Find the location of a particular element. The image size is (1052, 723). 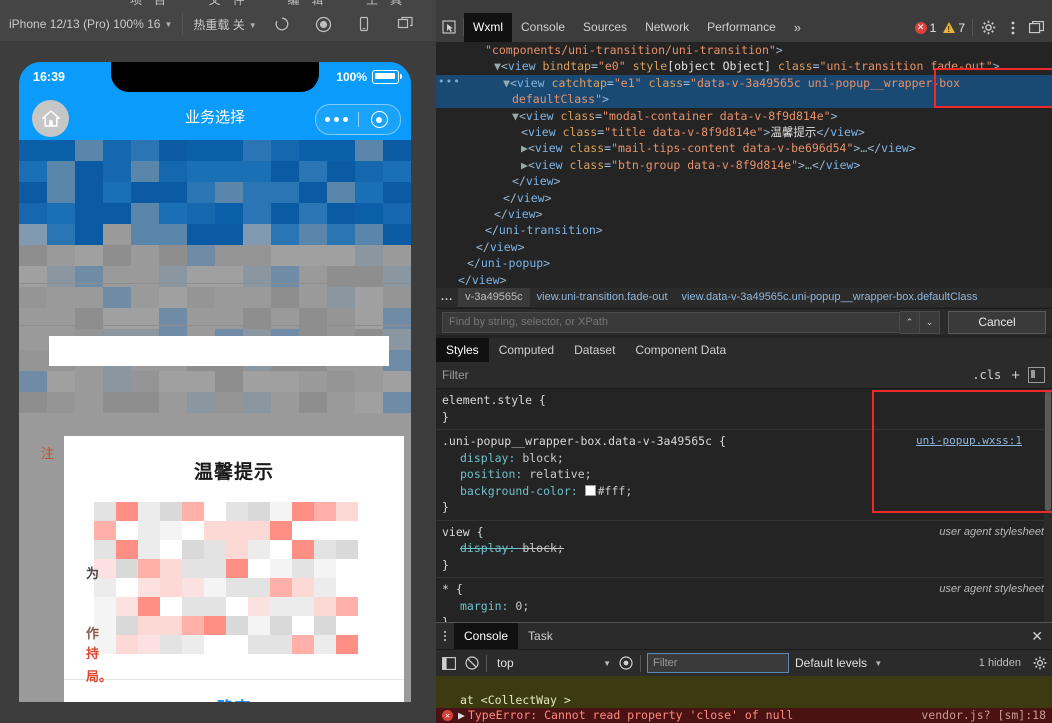

device-selector: iPhone 12/13 (Pro) 100% 16 ▼ is located at coordinates (90, 24).